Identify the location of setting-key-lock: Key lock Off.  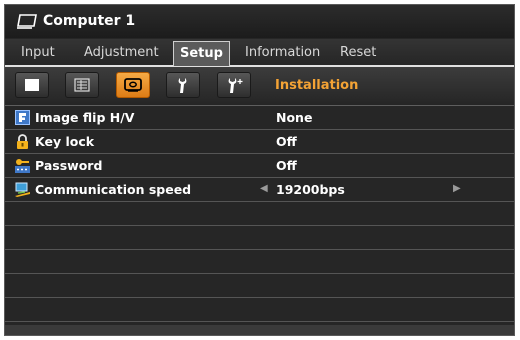
(259, 142).